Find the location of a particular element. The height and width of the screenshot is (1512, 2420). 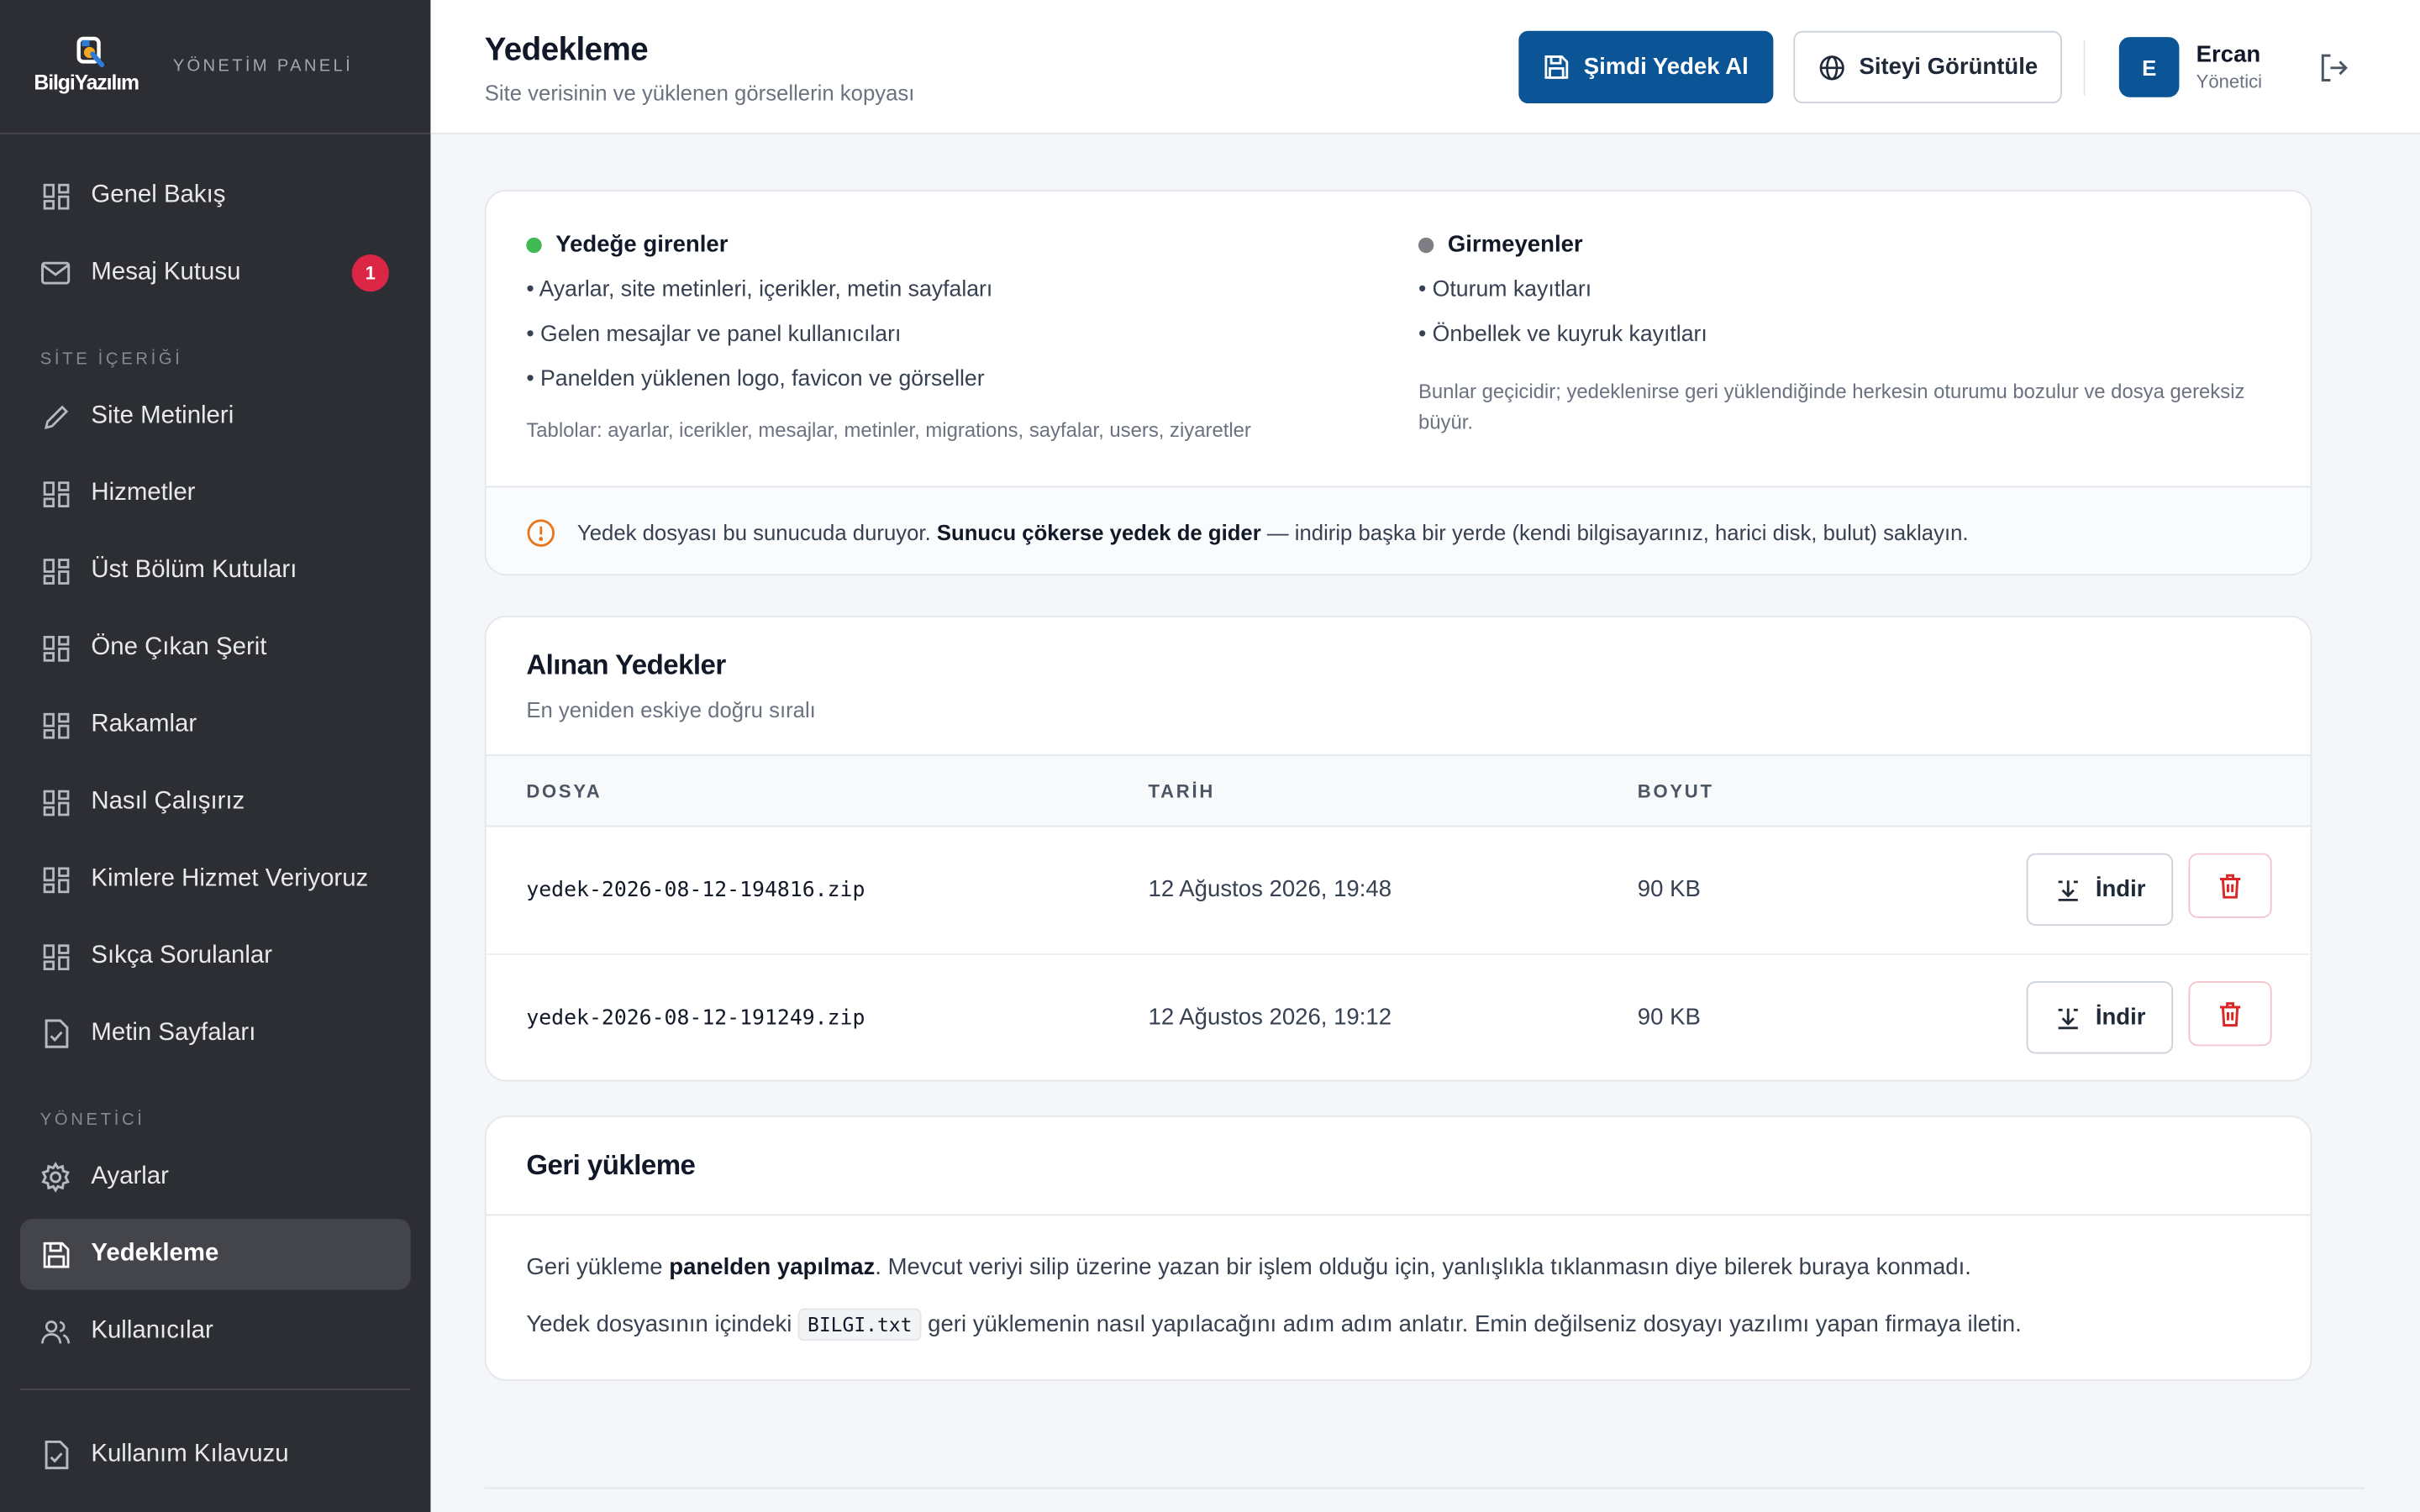

sidebar-item-yedekleme: Yedekleme is located at coordinates (215, 1254).